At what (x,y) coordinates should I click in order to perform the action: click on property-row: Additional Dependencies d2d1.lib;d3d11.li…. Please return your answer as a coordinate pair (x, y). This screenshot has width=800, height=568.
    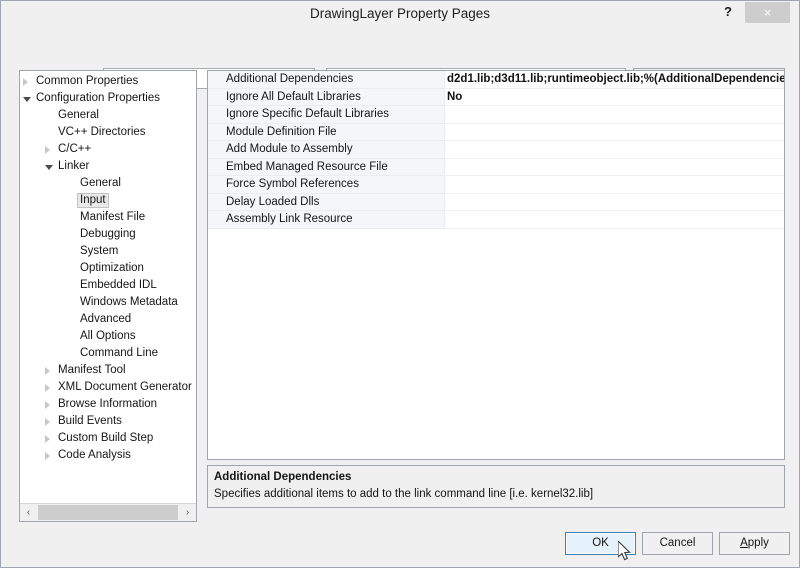
    Looking at the image, I should click on (496, 80).